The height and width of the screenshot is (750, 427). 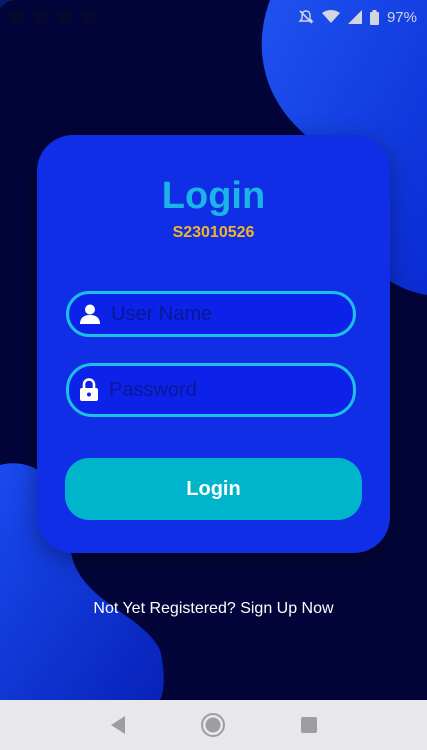 I want to click on signal-icon, so click(x=354, y=17).